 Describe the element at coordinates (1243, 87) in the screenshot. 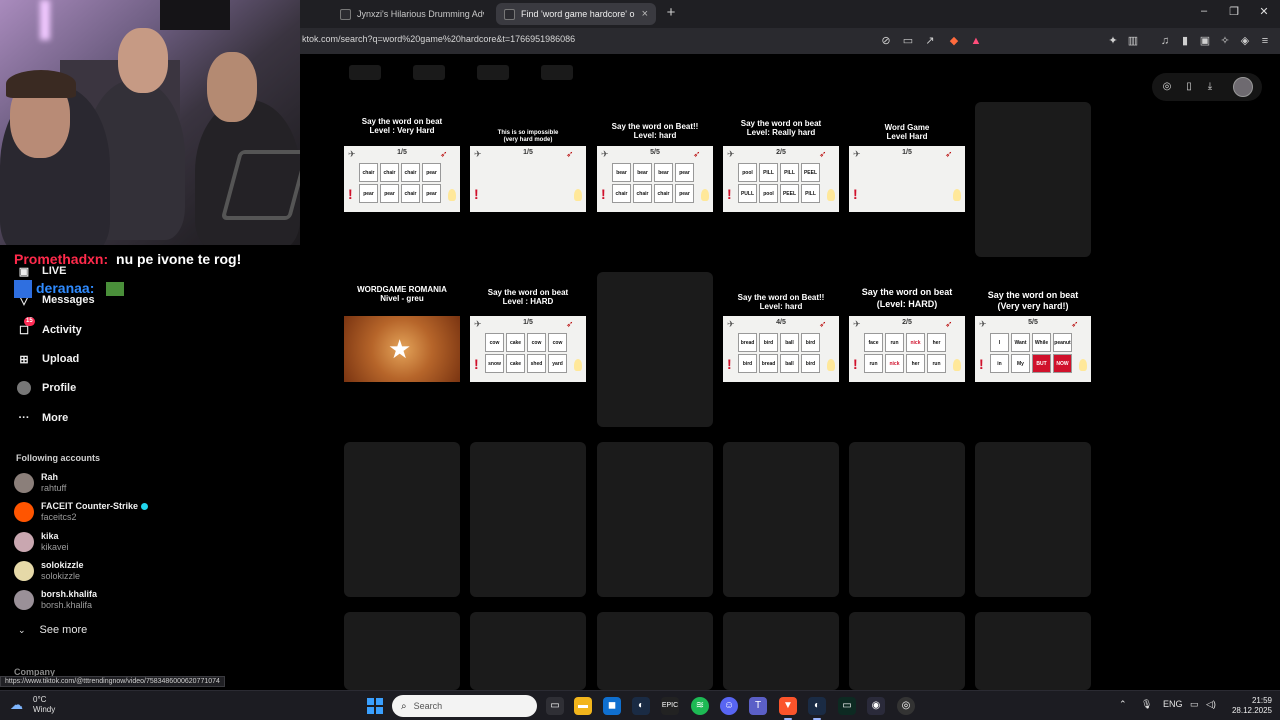

I see `profile-avatar` at that location.